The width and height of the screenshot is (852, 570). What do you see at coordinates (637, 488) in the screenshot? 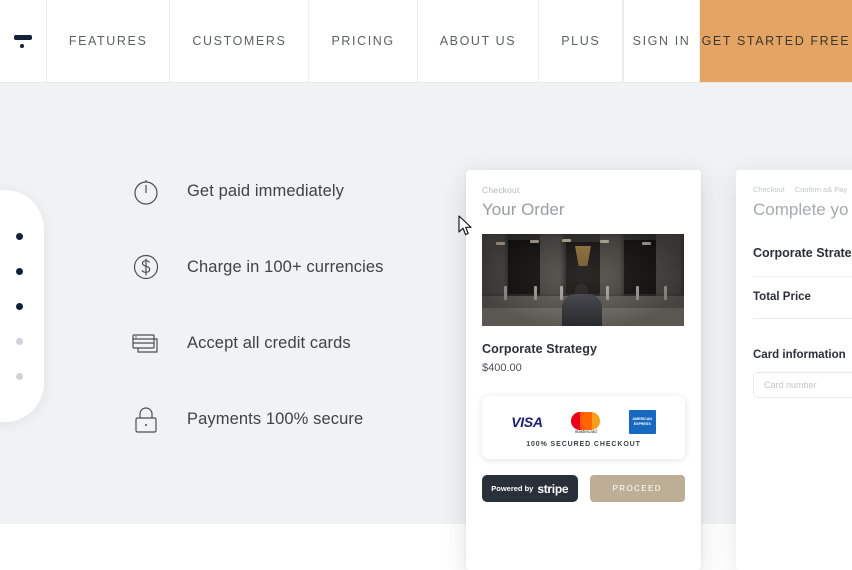
I see `proceed-button: PROCEED` at bounding box center [637, 488].